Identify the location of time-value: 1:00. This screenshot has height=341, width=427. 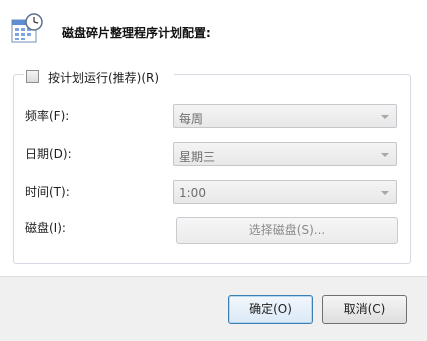
(192, 193).